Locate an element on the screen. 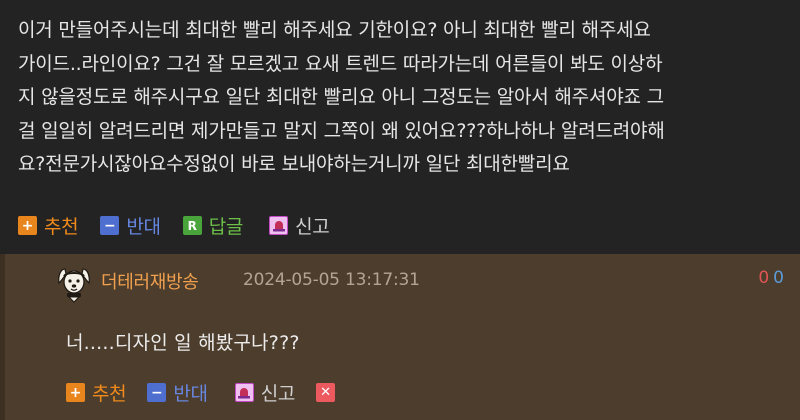 The image size is (800, 420). reply-label: 답글 is located at coordinates (226, 227).